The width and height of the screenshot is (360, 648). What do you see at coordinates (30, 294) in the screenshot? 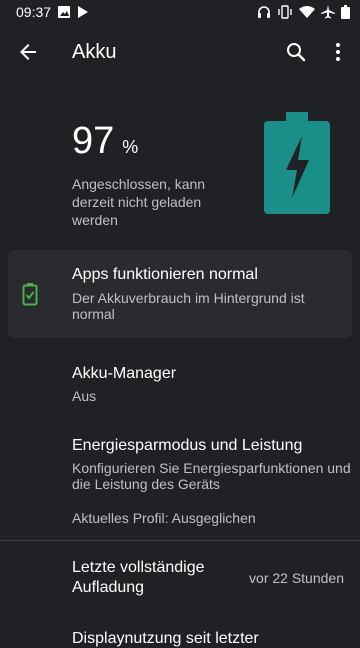
I see `battery-ok-icon` at bounding box center [30, 294].